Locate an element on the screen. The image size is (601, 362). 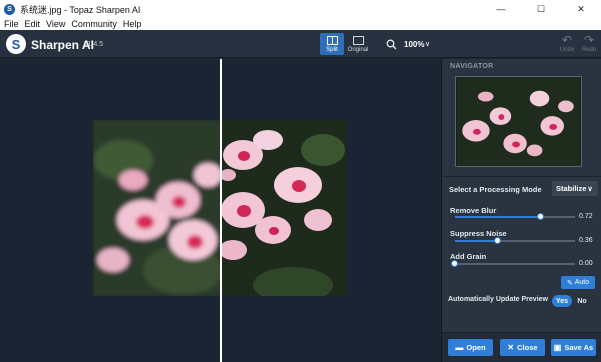
split-view-icon is located at coordinates (332, 40).